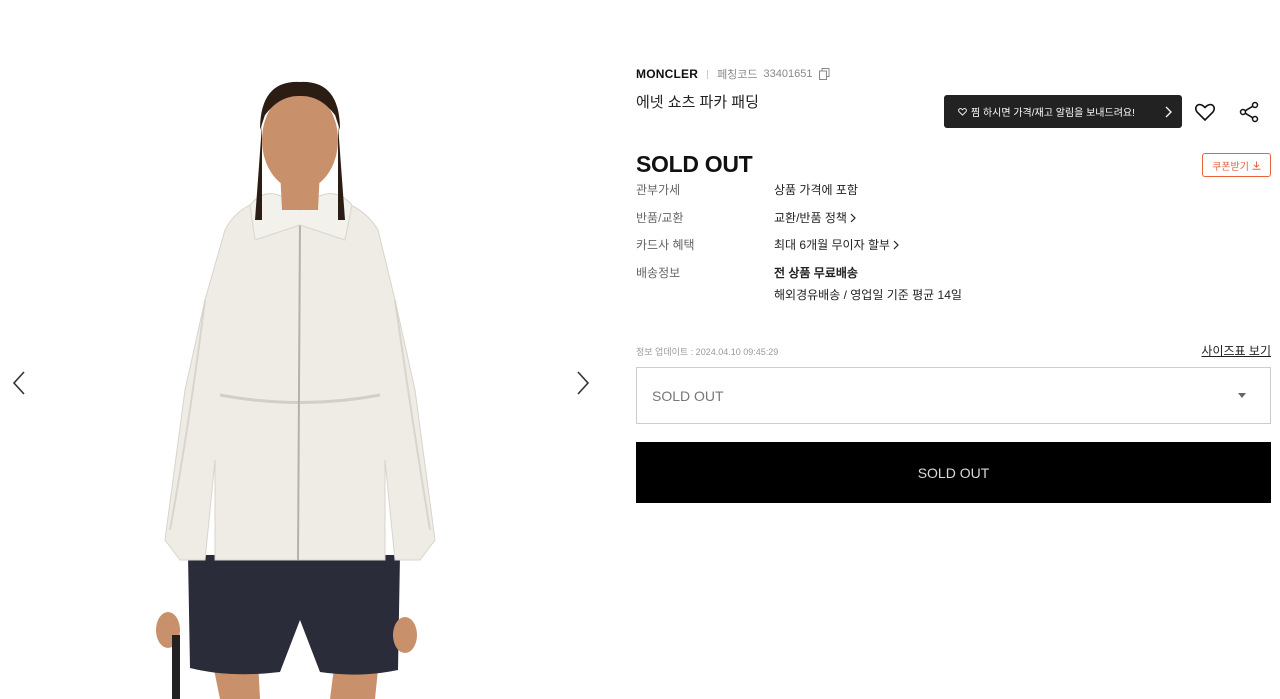 Image resolution: width=1280 pixels, height=699 pixels. Describe the element at coordinates (816, 190) in the screenshot. I see `spec-value: 상품 가격에 포함` at that location.